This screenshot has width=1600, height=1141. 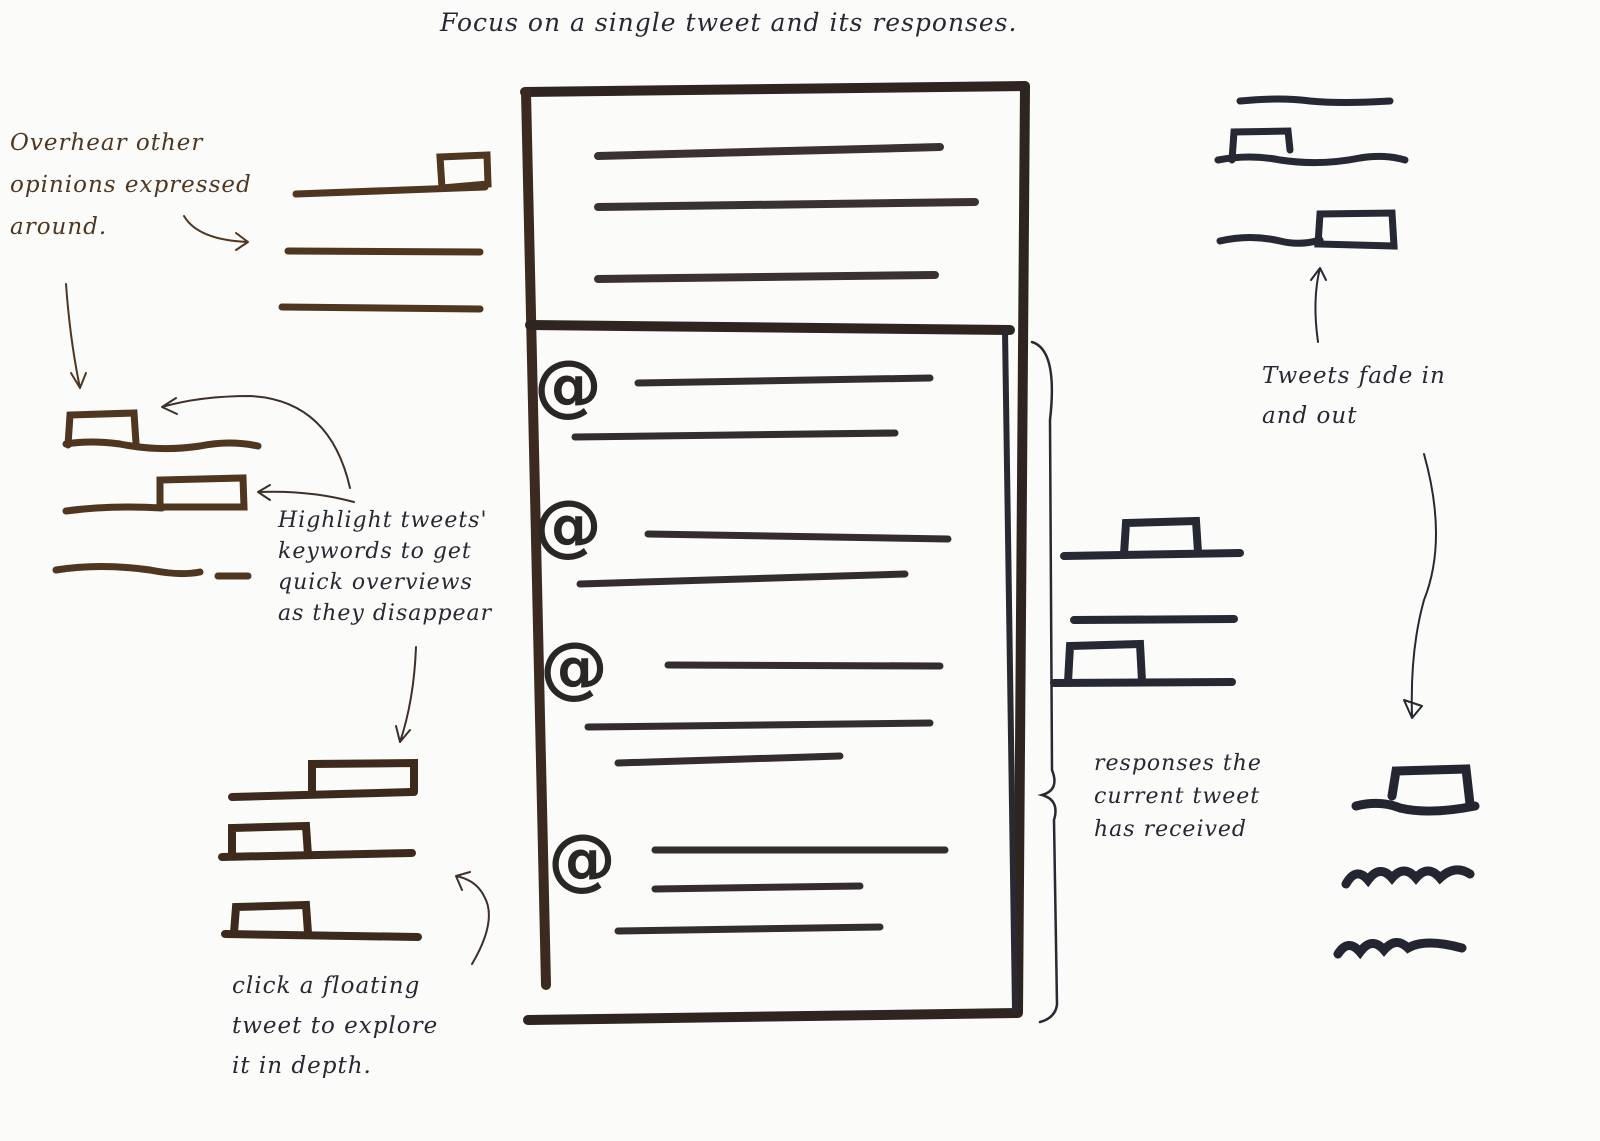 I want to click on arrow-fade-down, so click(x=1420, y=586).